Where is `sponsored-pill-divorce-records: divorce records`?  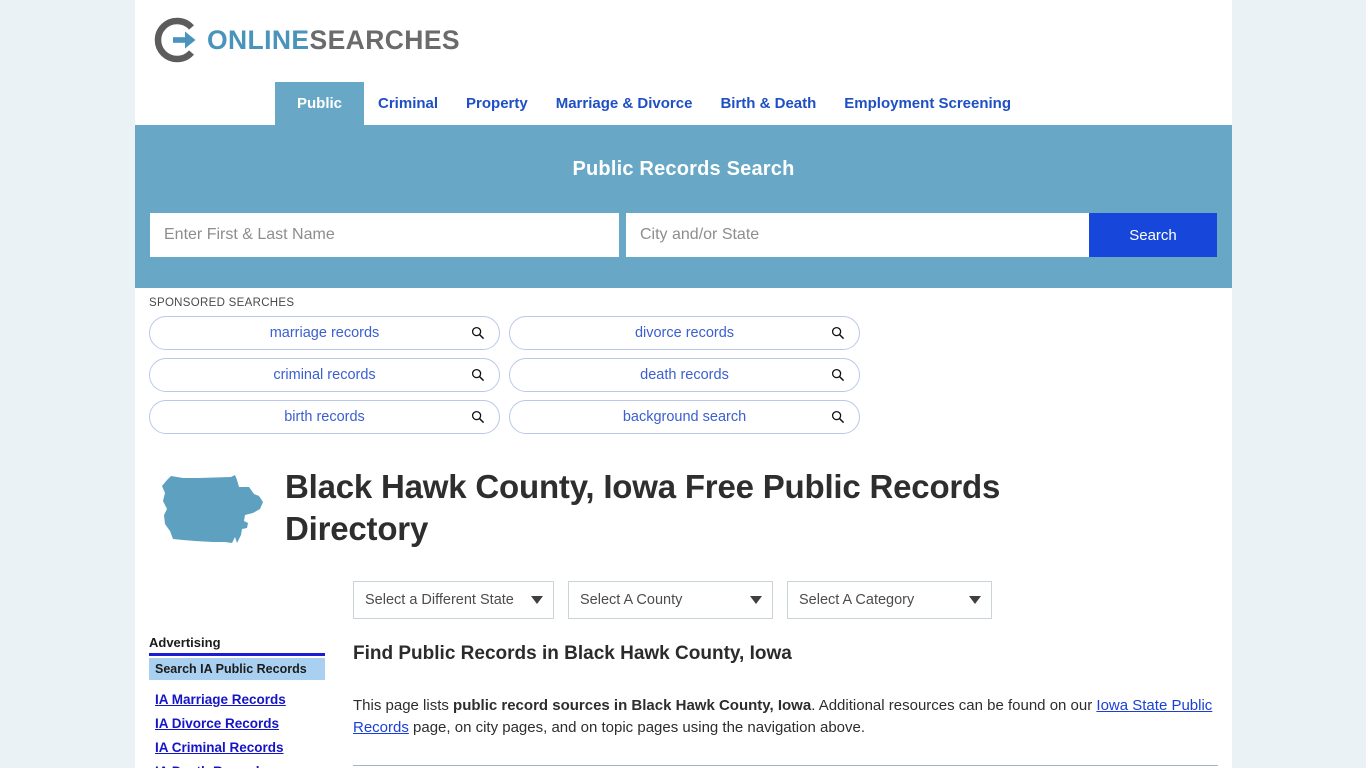 sponsored-pill-divorce-records: divorce records is located at coordinates (684, 333).